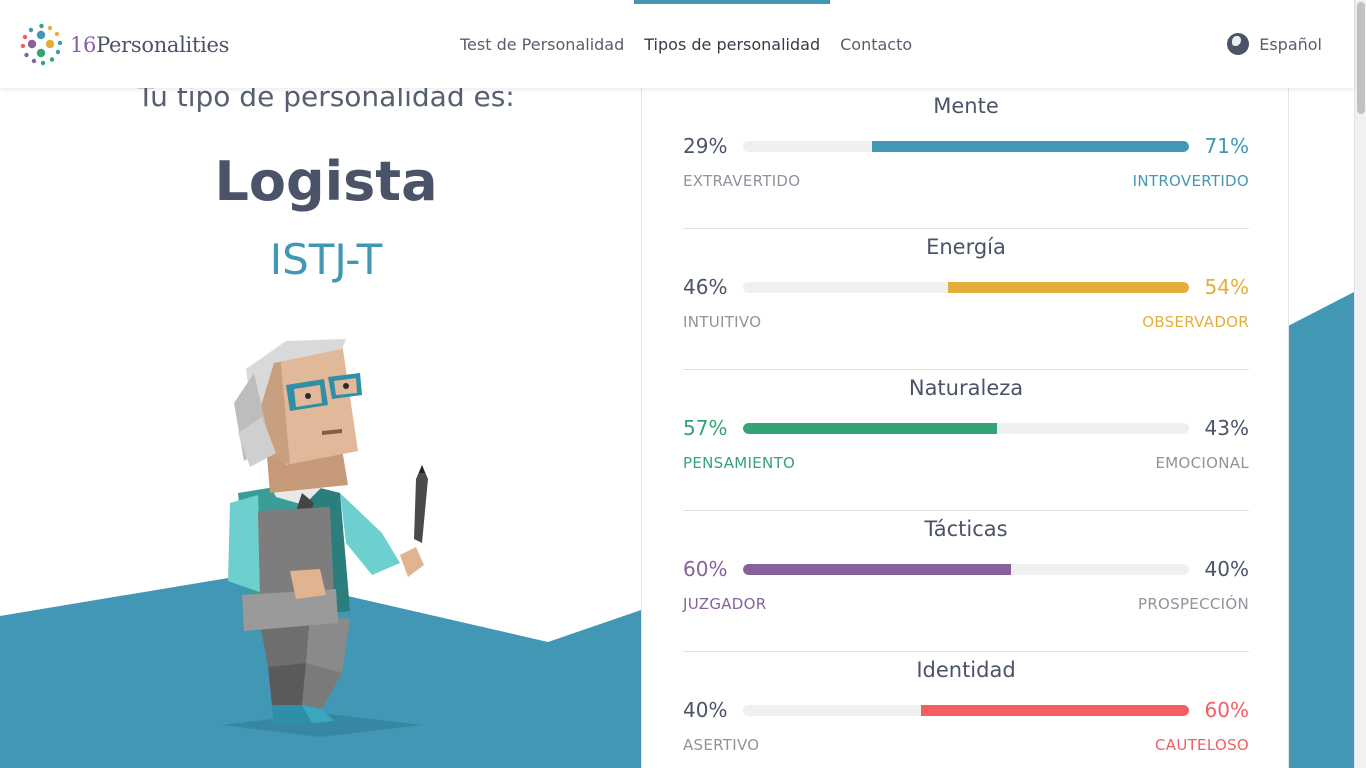  Describe the element at coordinates (1193, 604) in the screenshot. I see `trait-right-label: PROSPECCIÓN` at that location.